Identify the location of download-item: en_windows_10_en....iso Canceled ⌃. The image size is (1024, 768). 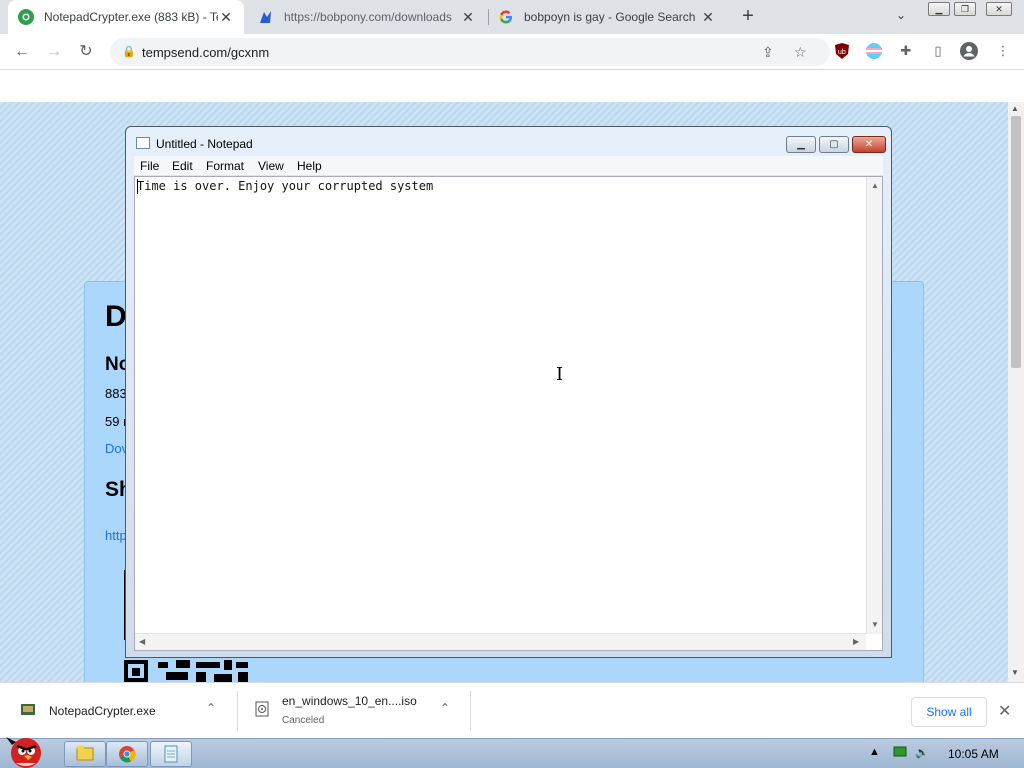
(354, 711).